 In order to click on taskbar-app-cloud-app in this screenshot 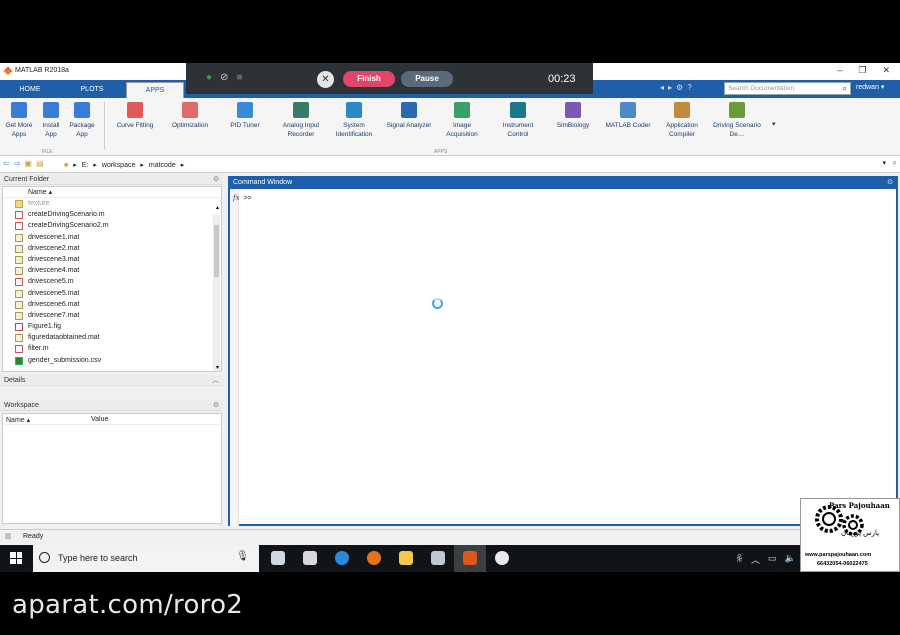, I will do `click(310, 558)`.